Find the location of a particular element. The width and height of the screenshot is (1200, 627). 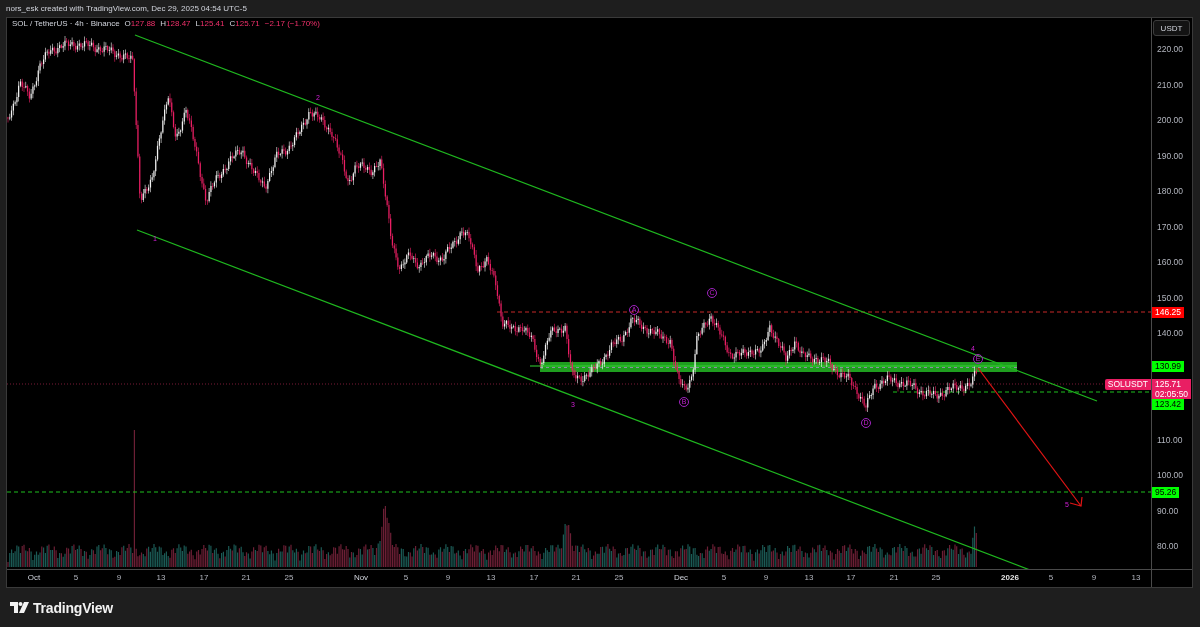

price-tick-label: 90.00 is located at coordinates (1168, 510).